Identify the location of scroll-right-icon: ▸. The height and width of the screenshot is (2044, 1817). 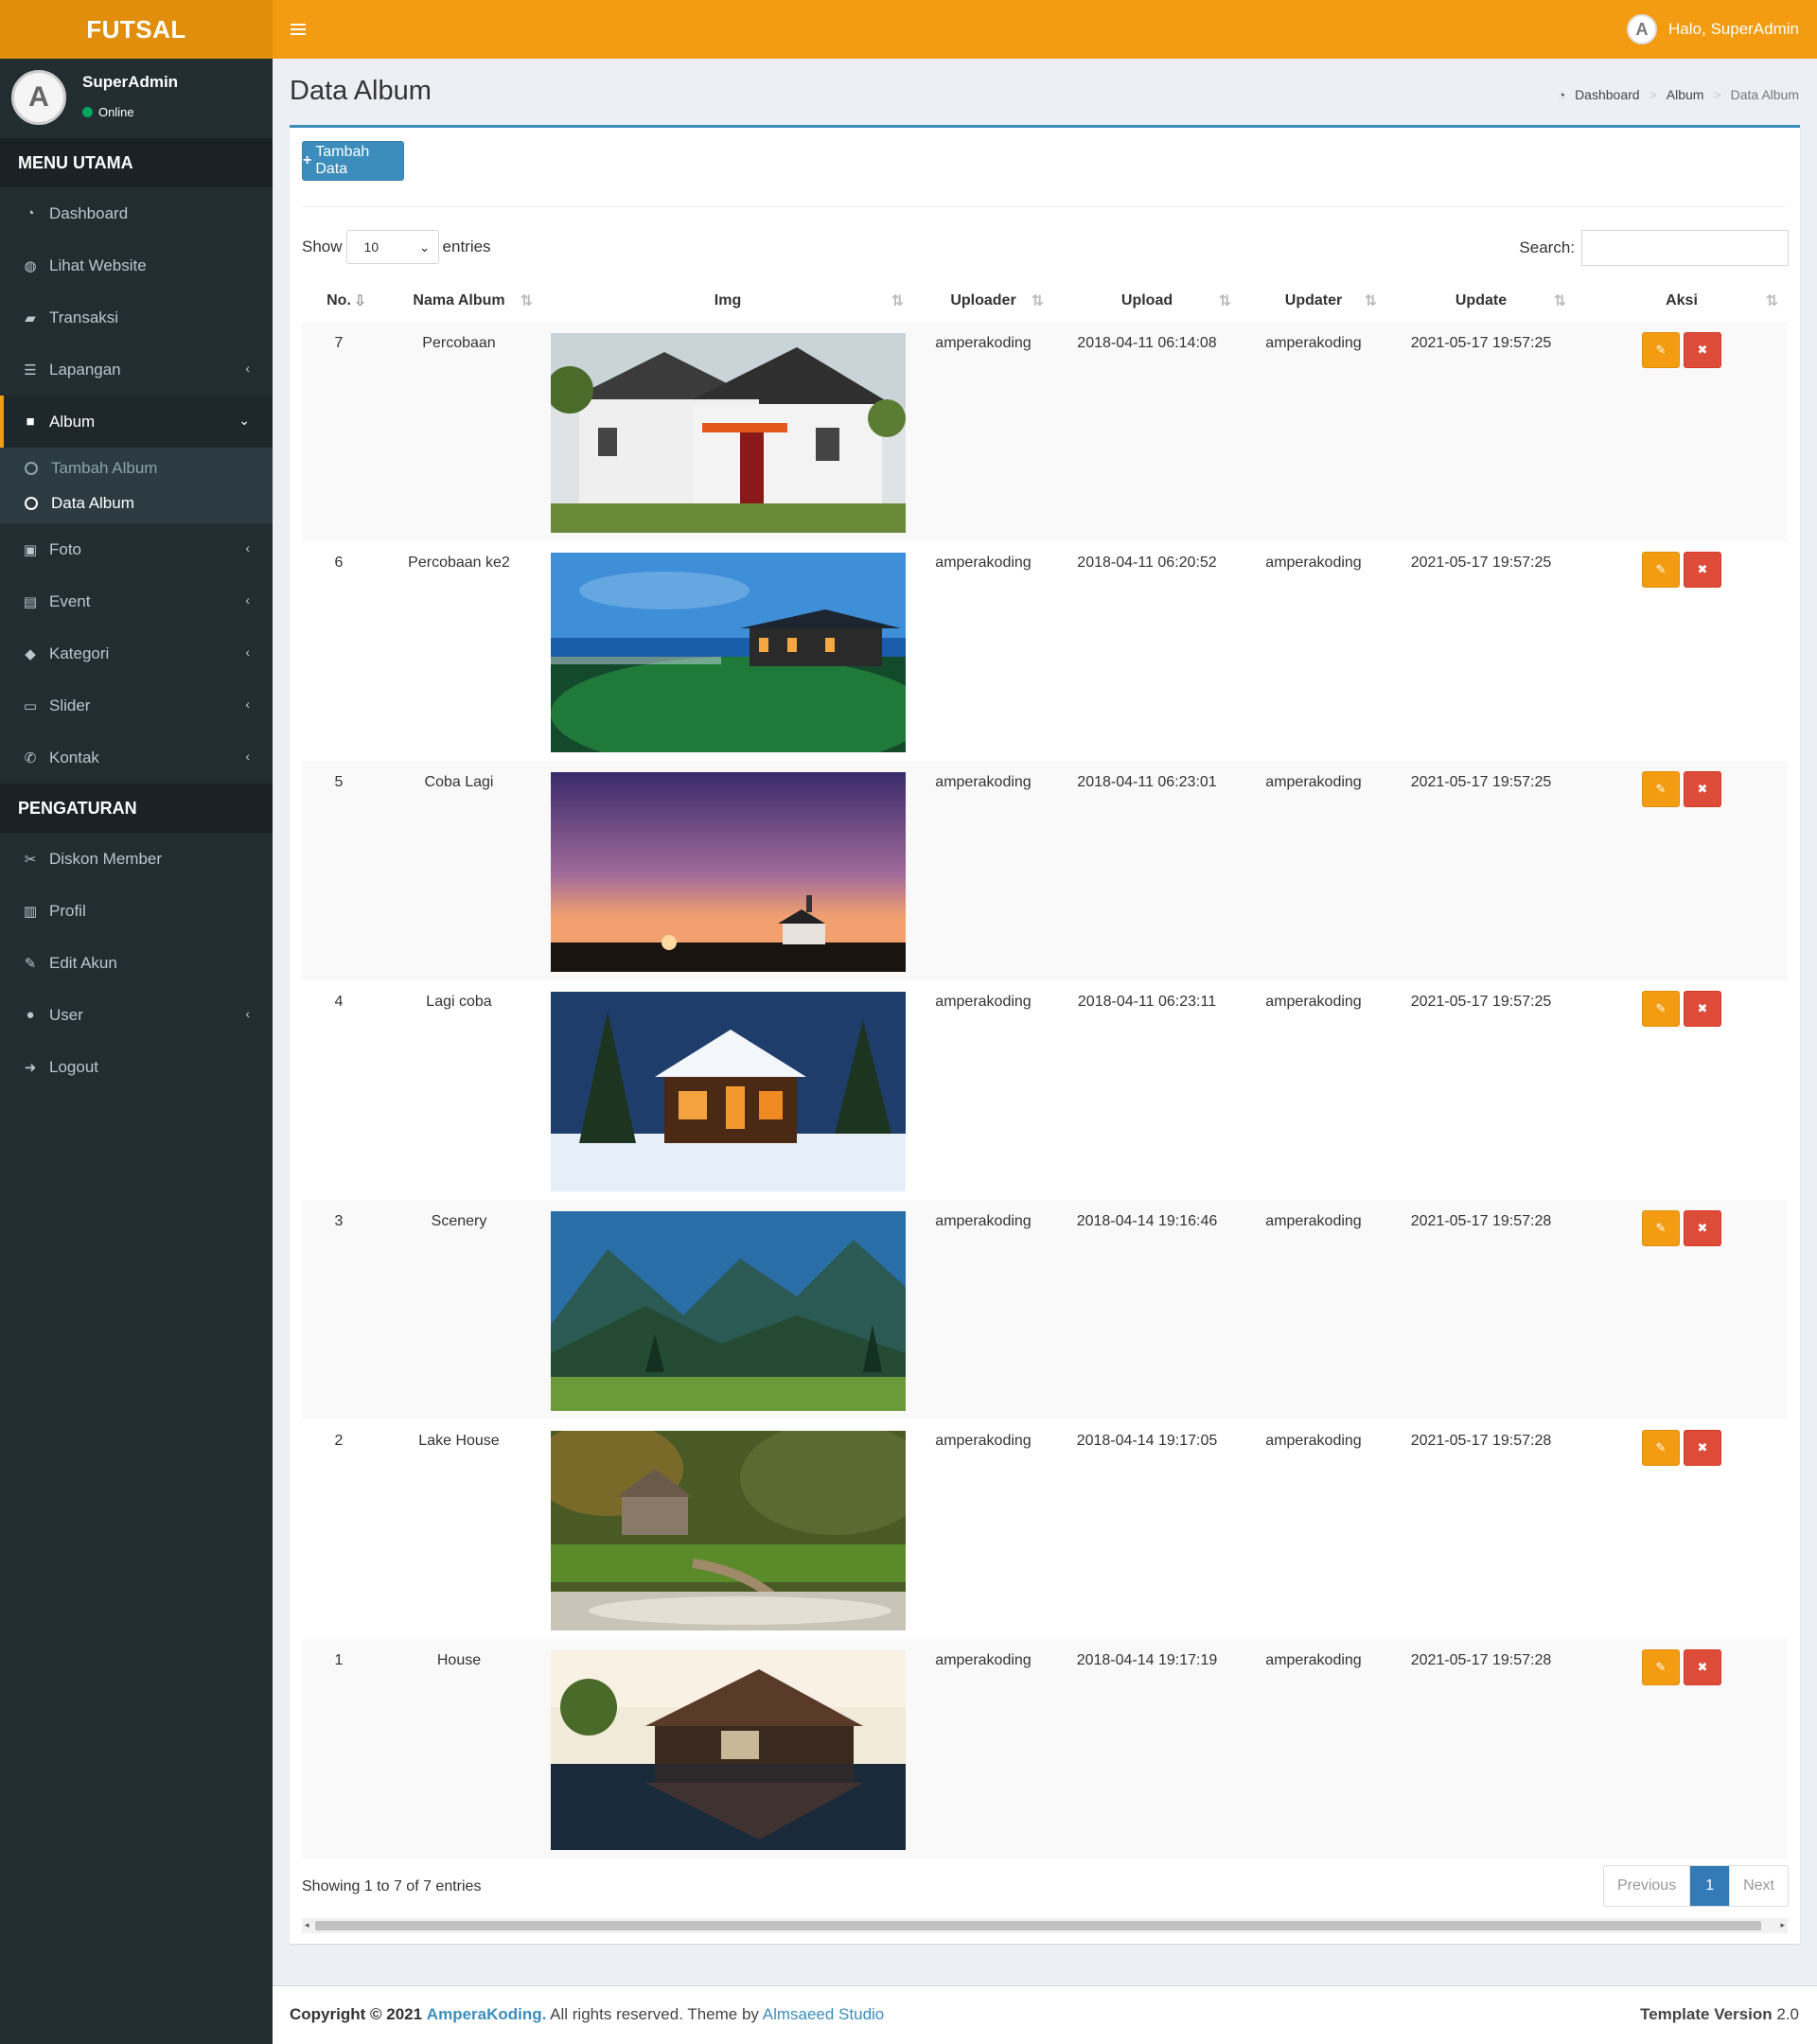
(1782, 1925).